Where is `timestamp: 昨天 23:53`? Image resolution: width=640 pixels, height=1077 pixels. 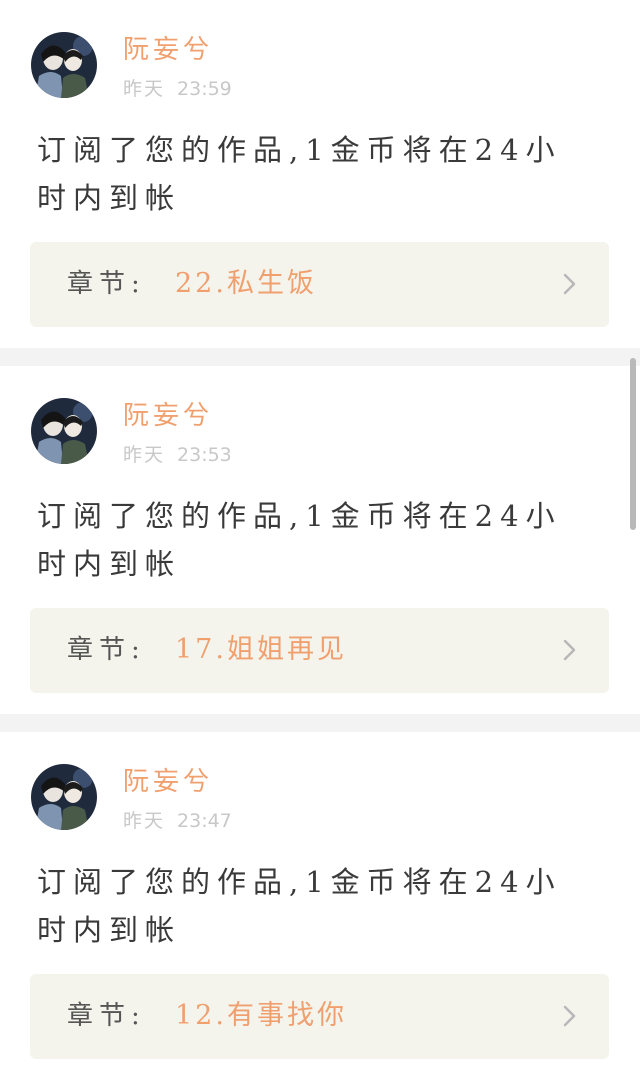
timestamp: 昨天 23:53 is located at coordinates (177, 455).